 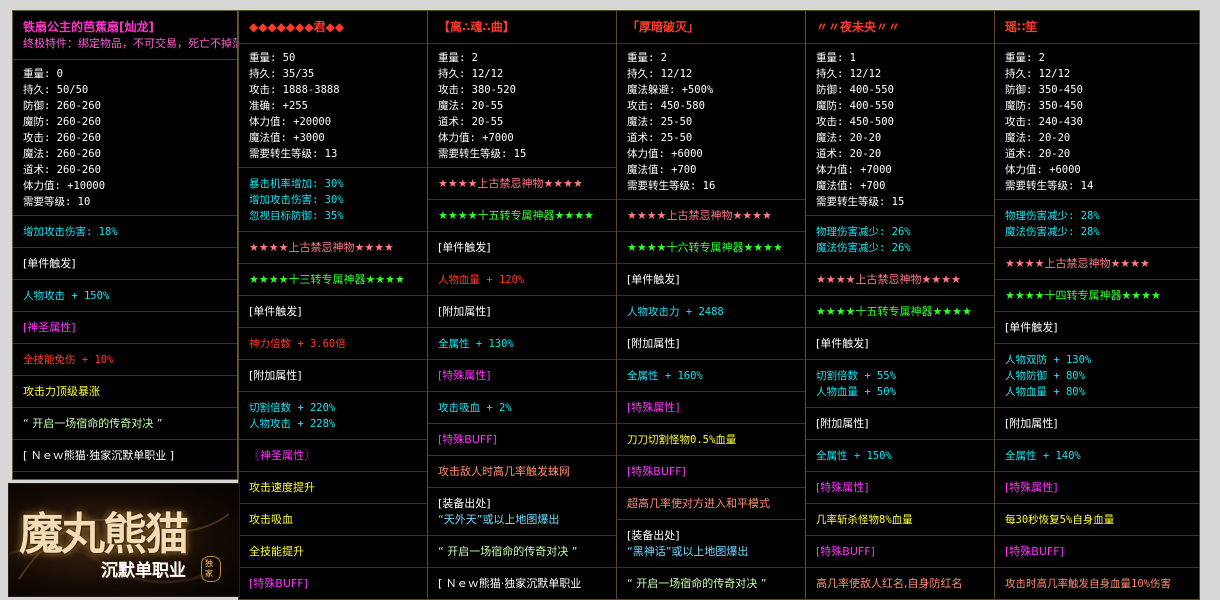 I want to click on item-stat-line: 体力值: +6000, so click(x=1043, y=170).